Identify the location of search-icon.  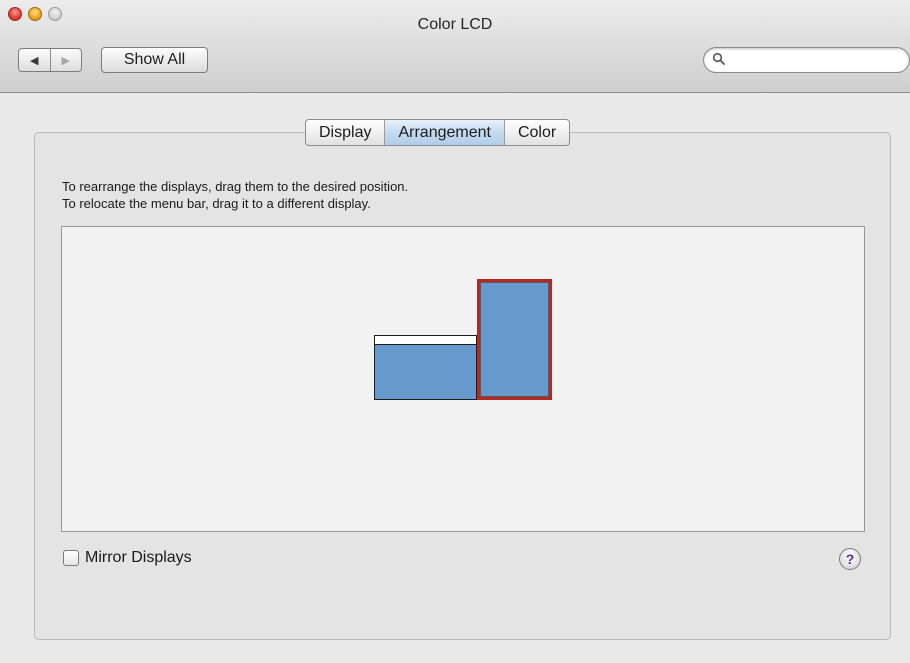
(718, 58).